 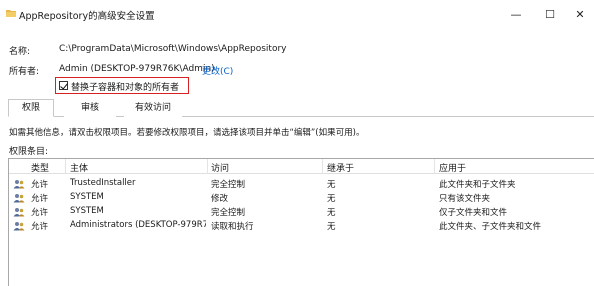 What do you see at coordinates (103, 183) in the screenshot?
I see `row-principal: TrustedInstaller` at bounding box center [103, 183].